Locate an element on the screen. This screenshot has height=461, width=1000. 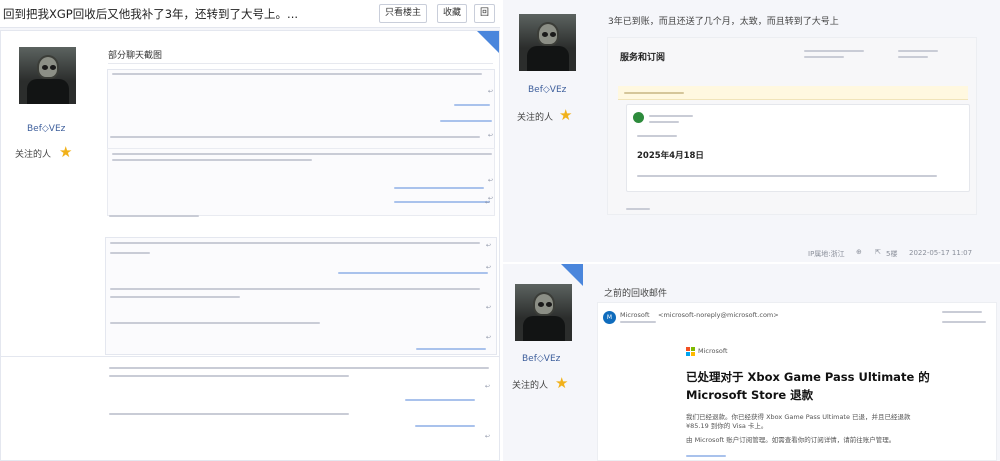
email-body-line-3: 由 Microsoft 账户订阅管理。如需查看你的订阅详情，请前往账户管理。 is located at coordinates (791, 440).